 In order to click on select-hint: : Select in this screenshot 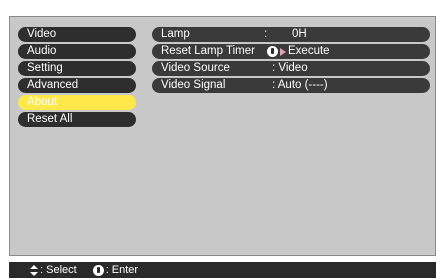, I will do `click(58, 270)`.